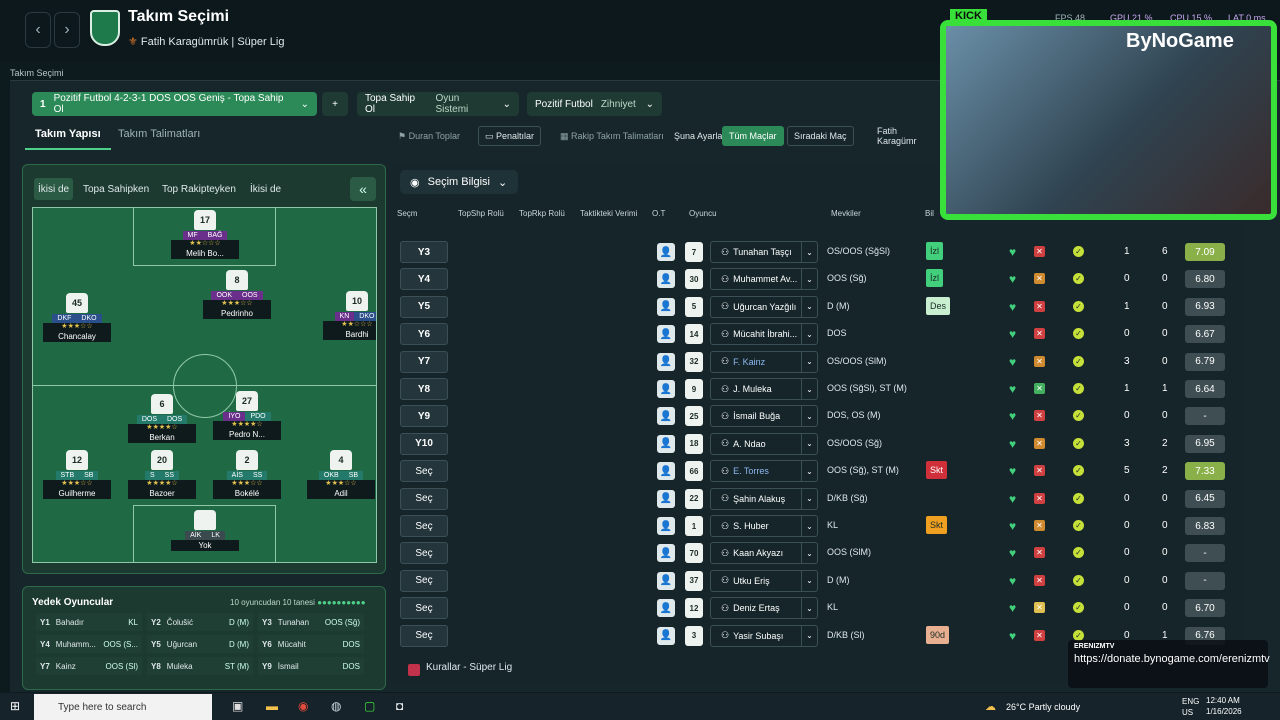 Image resolution: width=1280 pixels, height=720 pixels. I want to click on column-header: Mevkiler, so click(846, 213).